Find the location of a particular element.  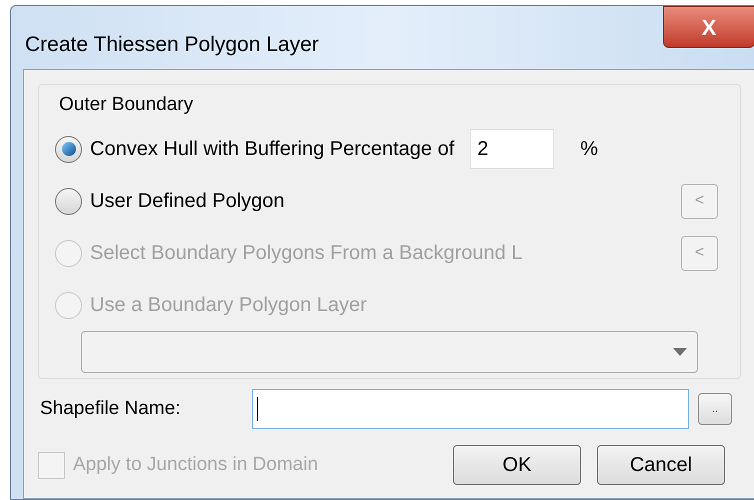

option-label: User Defined Polygon is located at coordinates (187, 201).